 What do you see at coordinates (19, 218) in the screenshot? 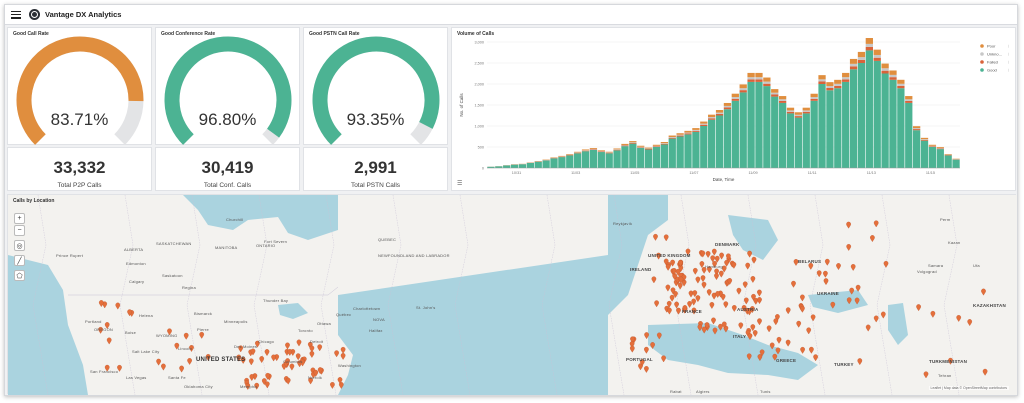
I see `zoom-in-button: +` at bounding box center [19, 218].